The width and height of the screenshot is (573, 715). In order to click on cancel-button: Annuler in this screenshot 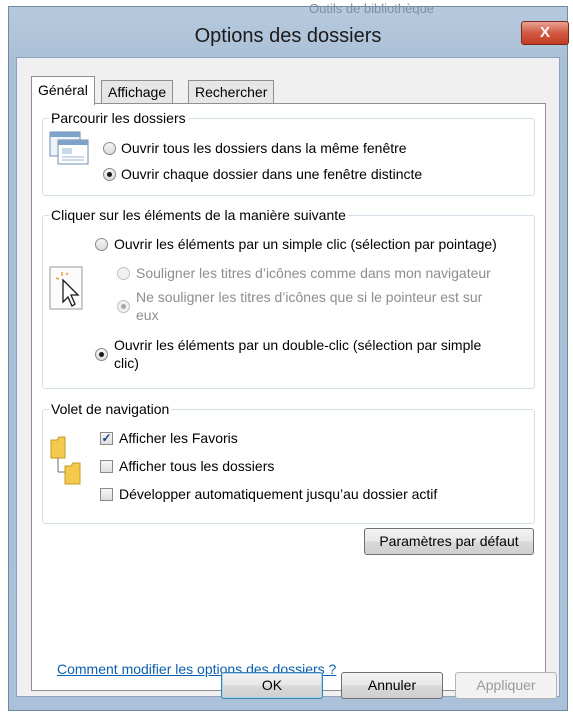, I will do `click(392, 685)`.